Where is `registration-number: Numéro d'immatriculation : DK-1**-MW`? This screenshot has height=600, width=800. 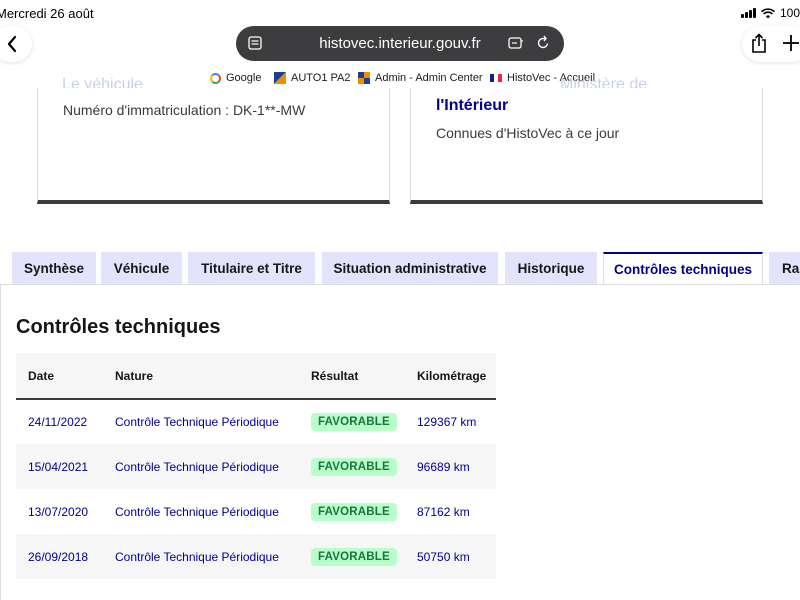
registration-number: Numéro d'immatriculation : DK-1**-MW is located at coordinates (184, 110).